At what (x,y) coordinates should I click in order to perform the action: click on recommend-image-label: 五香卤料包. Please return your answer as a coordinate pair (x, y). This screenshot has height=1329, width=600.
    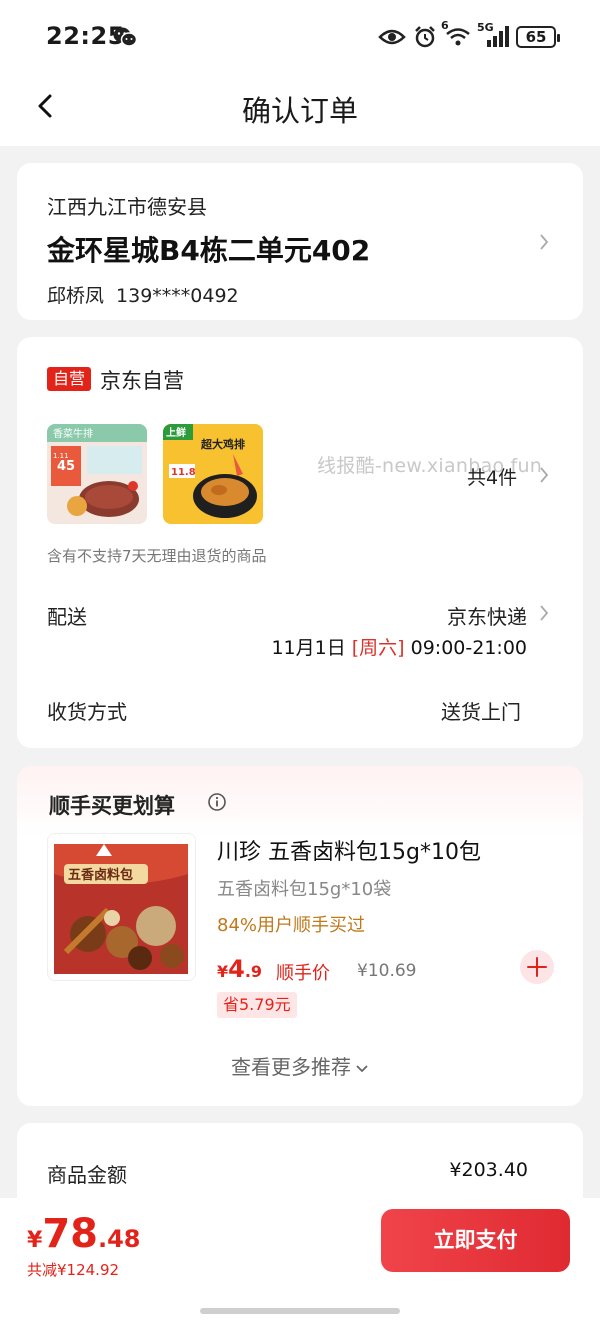
    Looking at the image, I should click on (100, 875).